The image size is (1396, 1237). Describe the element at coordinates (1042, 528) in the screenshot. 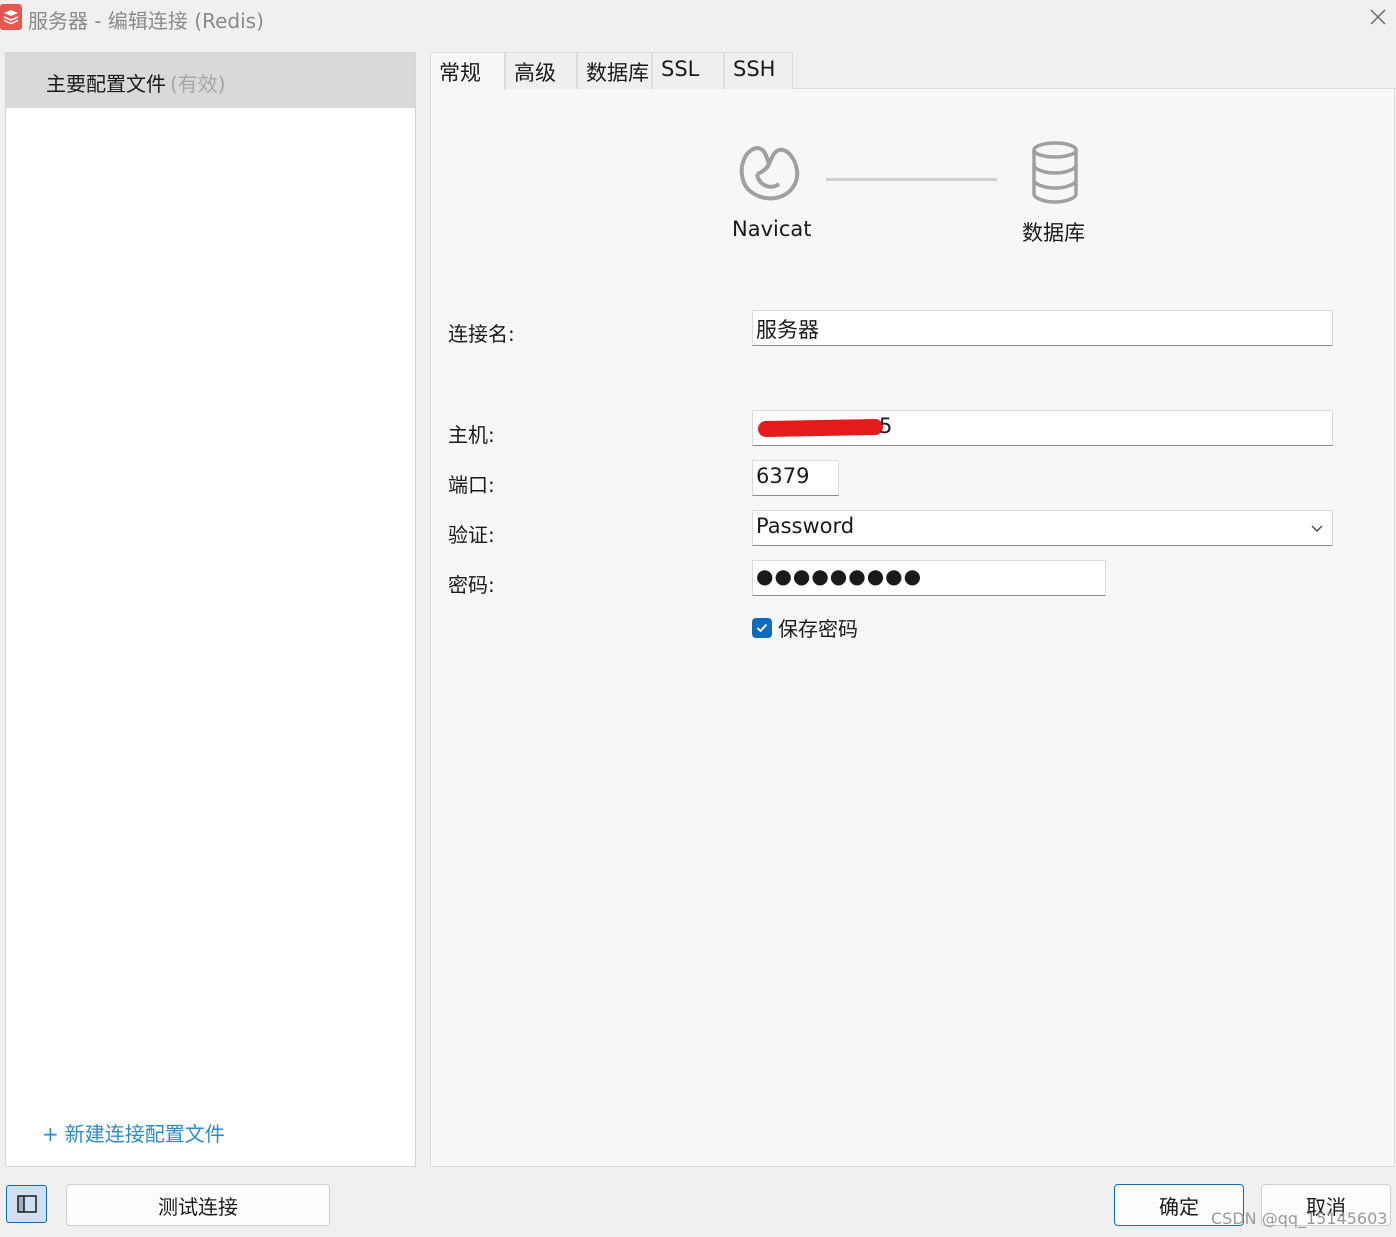

I see `auth-select: Password` at that location.